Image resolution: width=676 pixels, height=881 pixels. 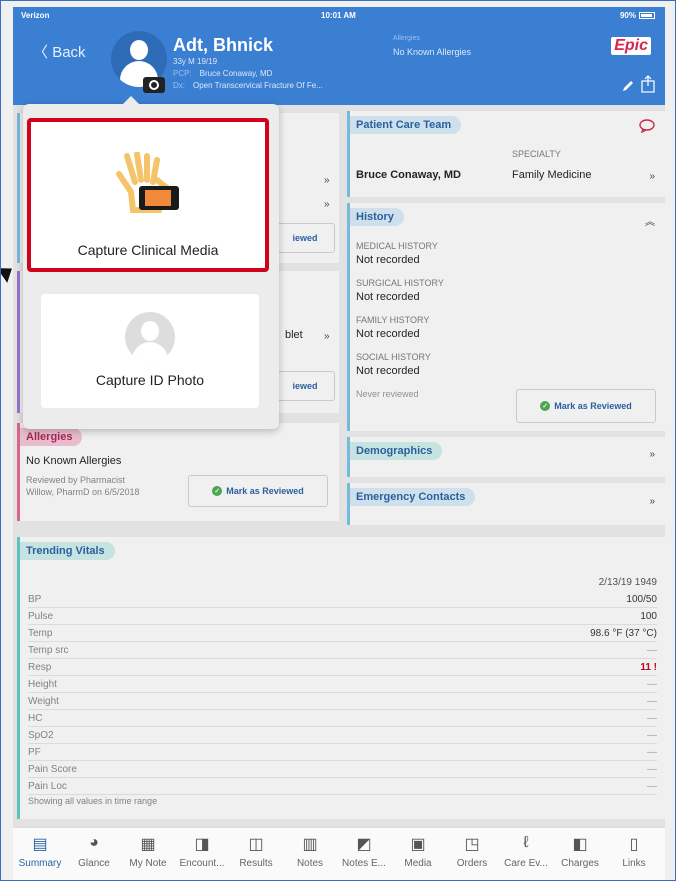 I want to click on capture-clinical-media-label: Capture Clinical Media, so click(x=148, y=250).